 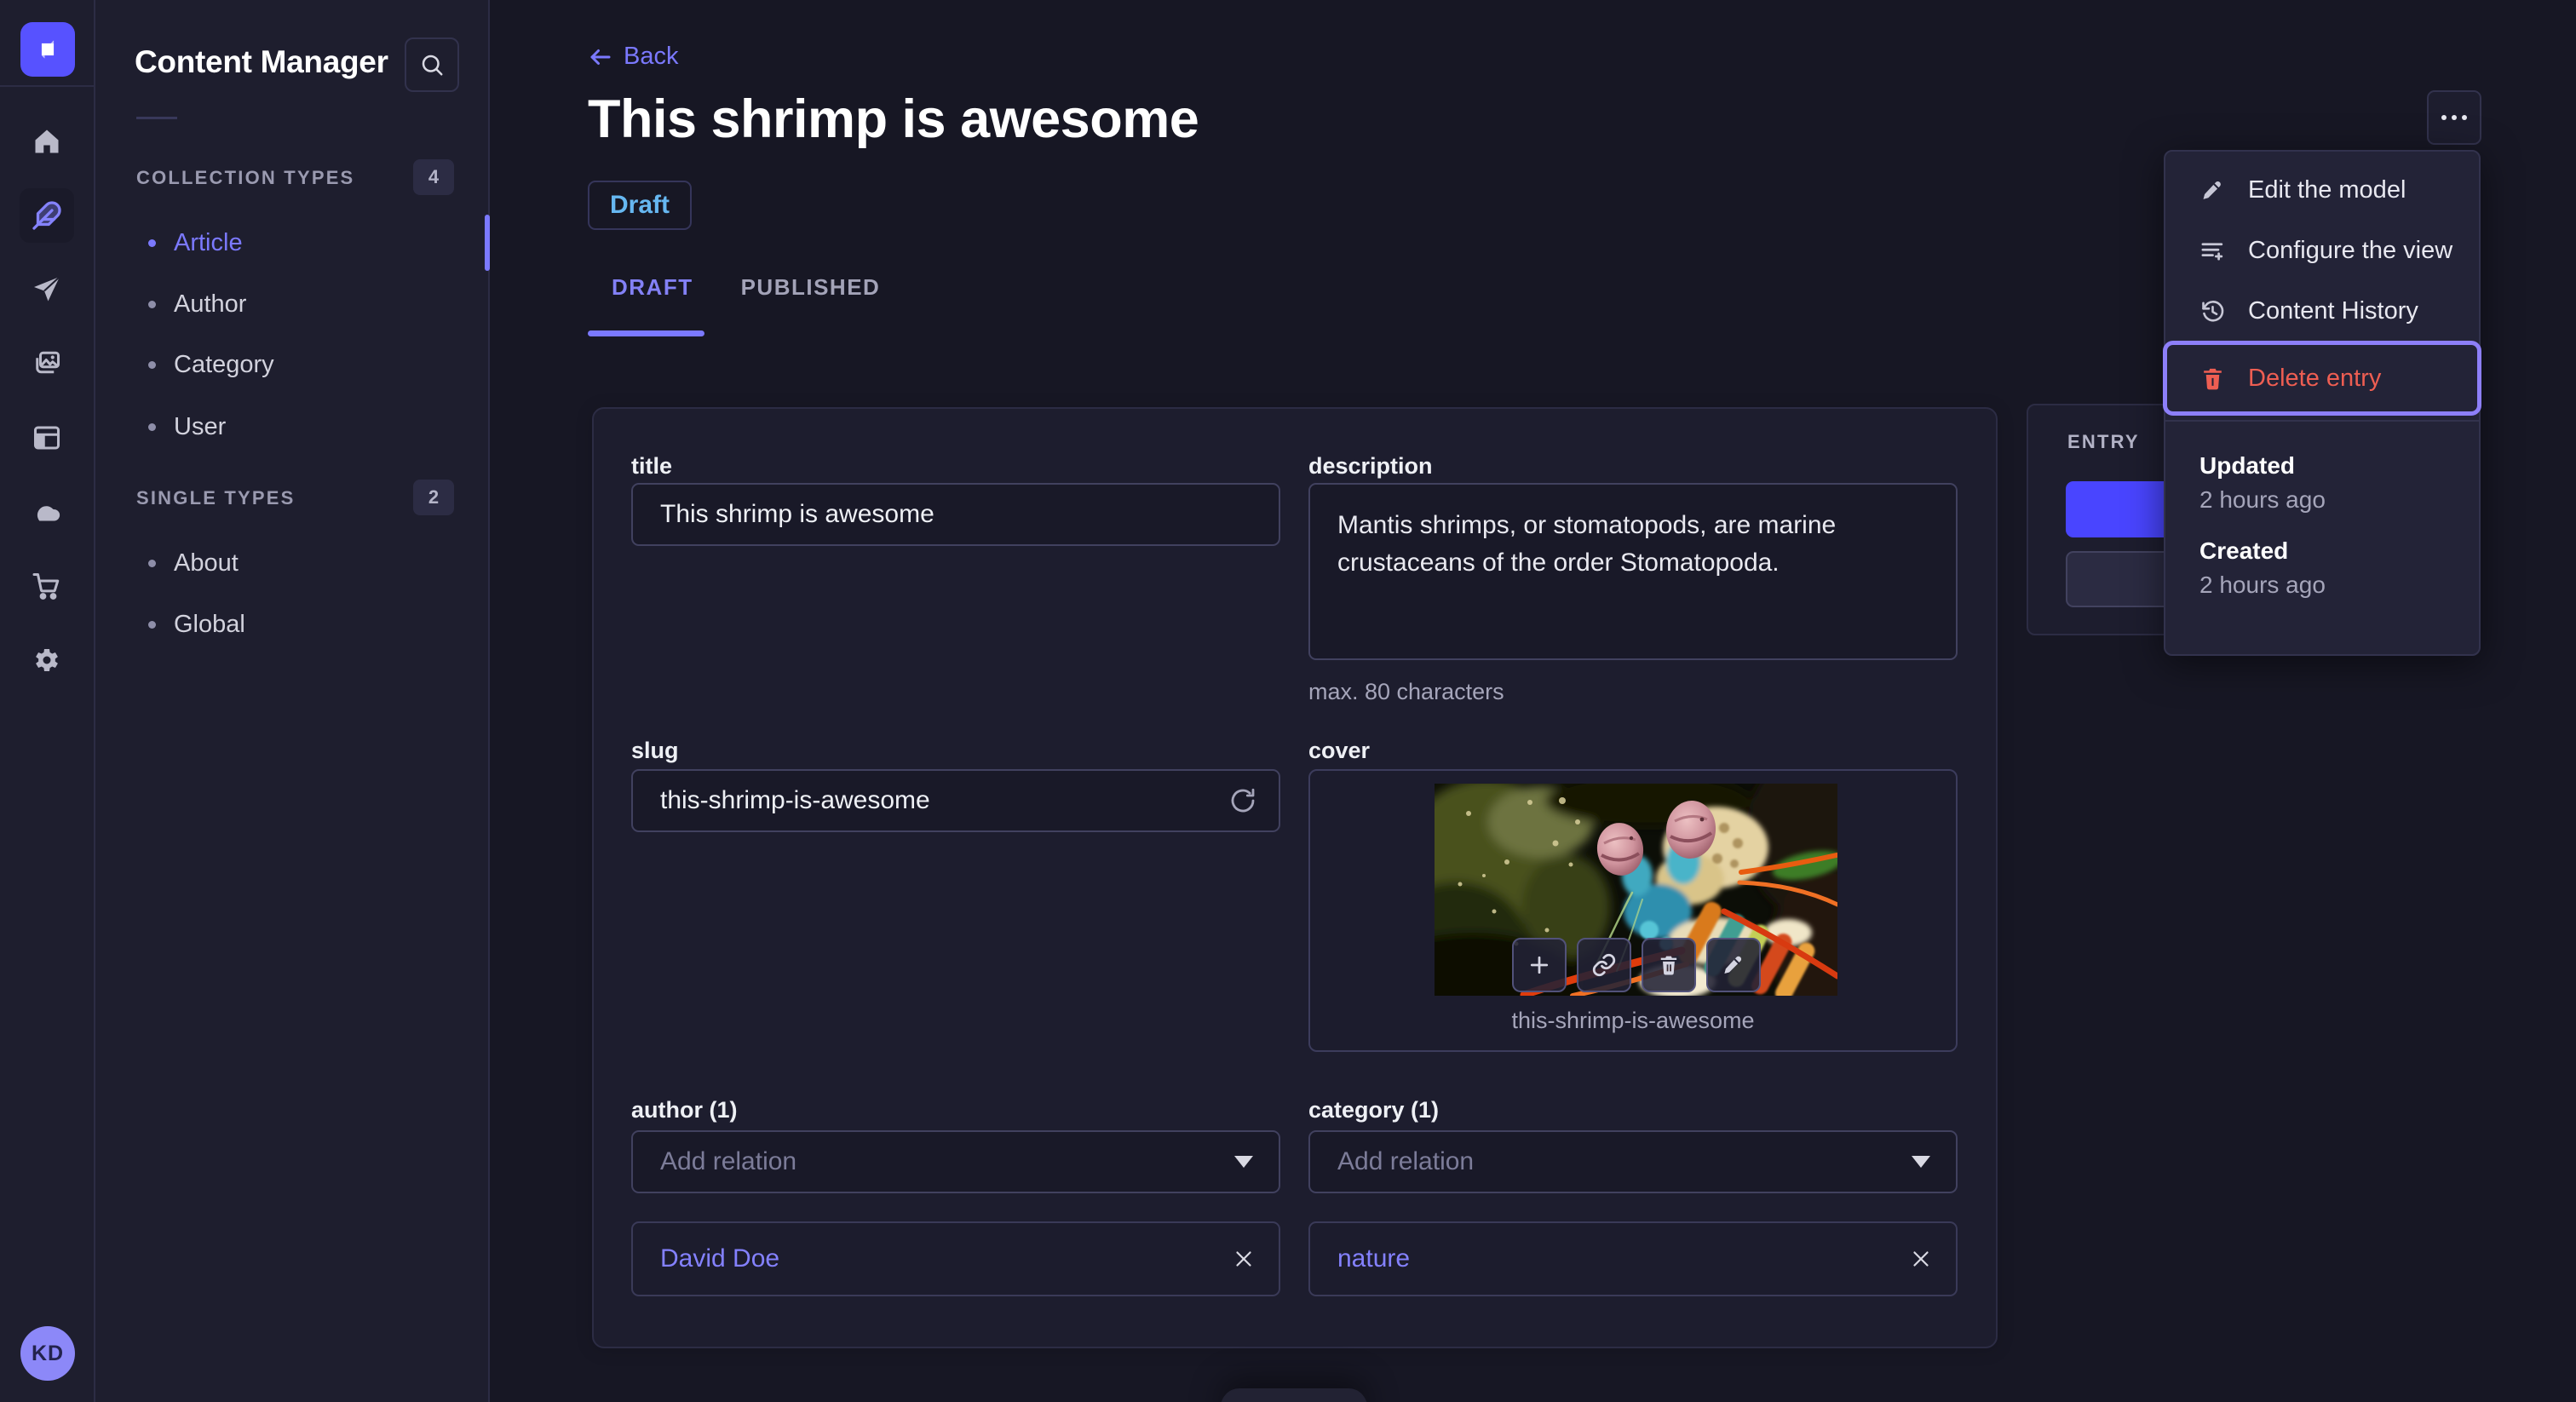 I want to click on sidebar-item-about: About, so click(x=291, y=563).